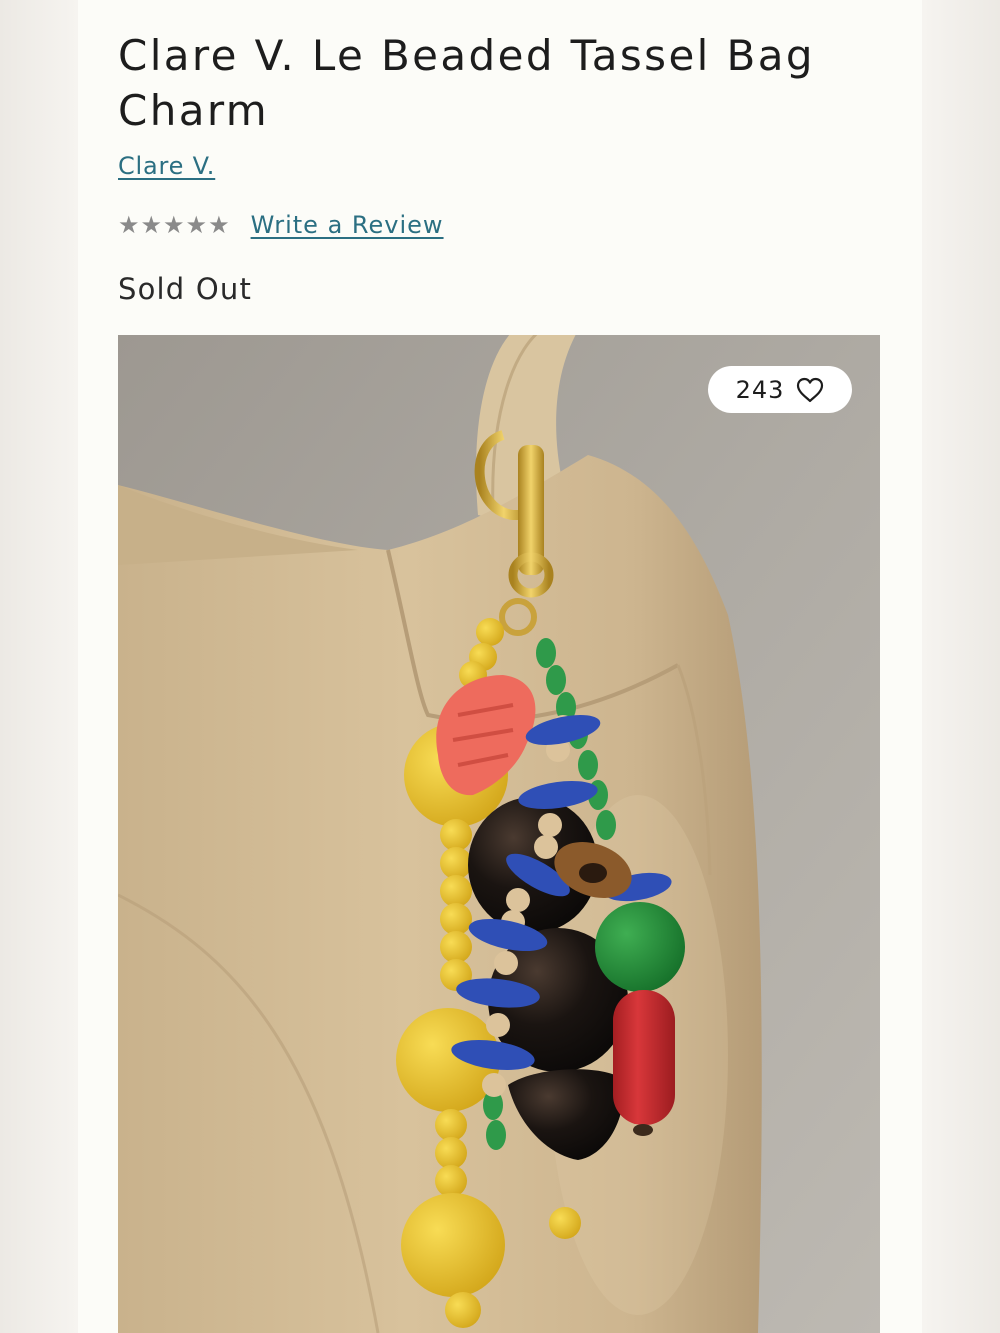 This screenshot has height=1333, width=1000. Describe the element at coordinates (810, 389) in the screenshot. I see `heart-icon` at that location.